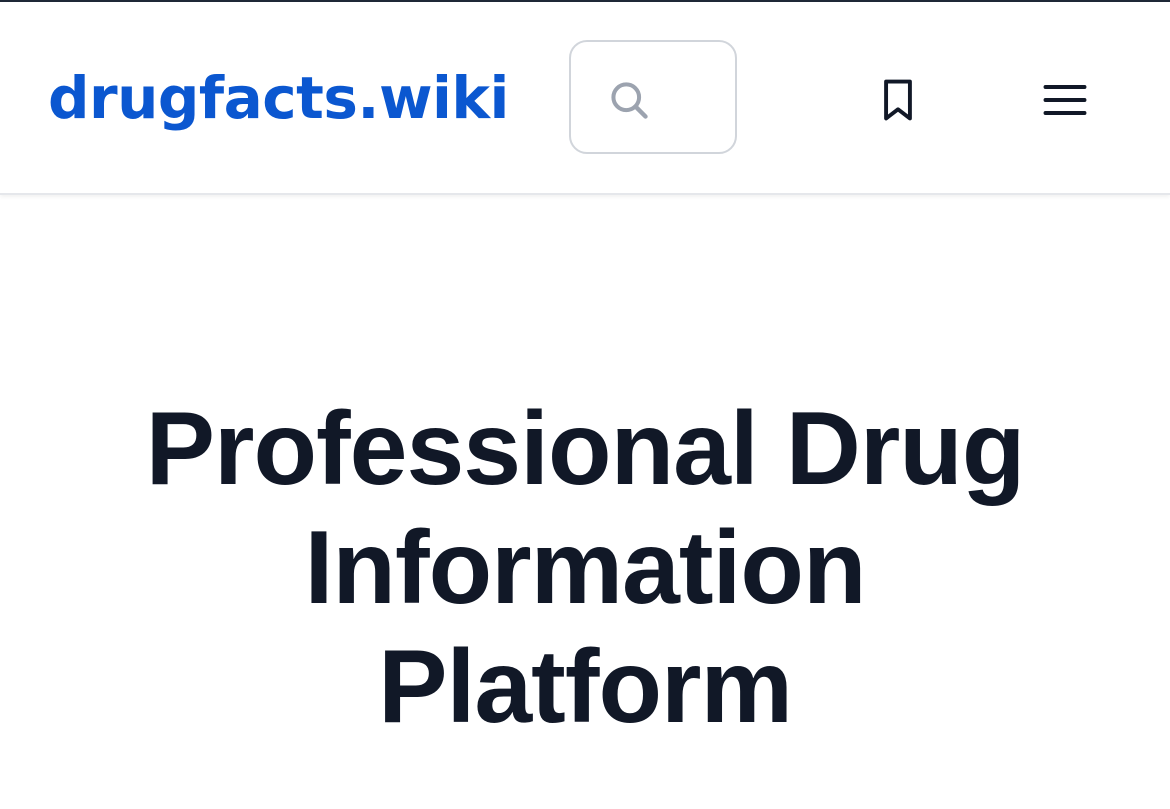 The image size is (1170, 809). I want to click on menu-button, so click(1065, 100).